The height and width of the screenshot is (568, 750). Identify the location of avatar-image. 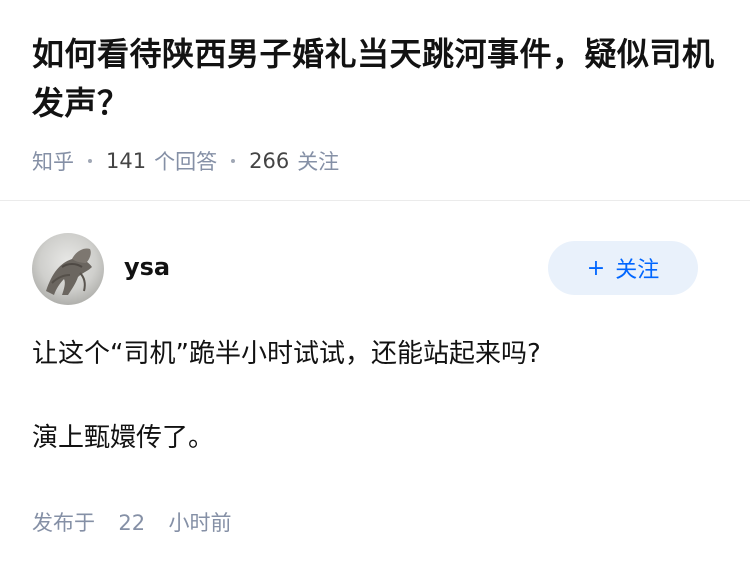
(68, 269).